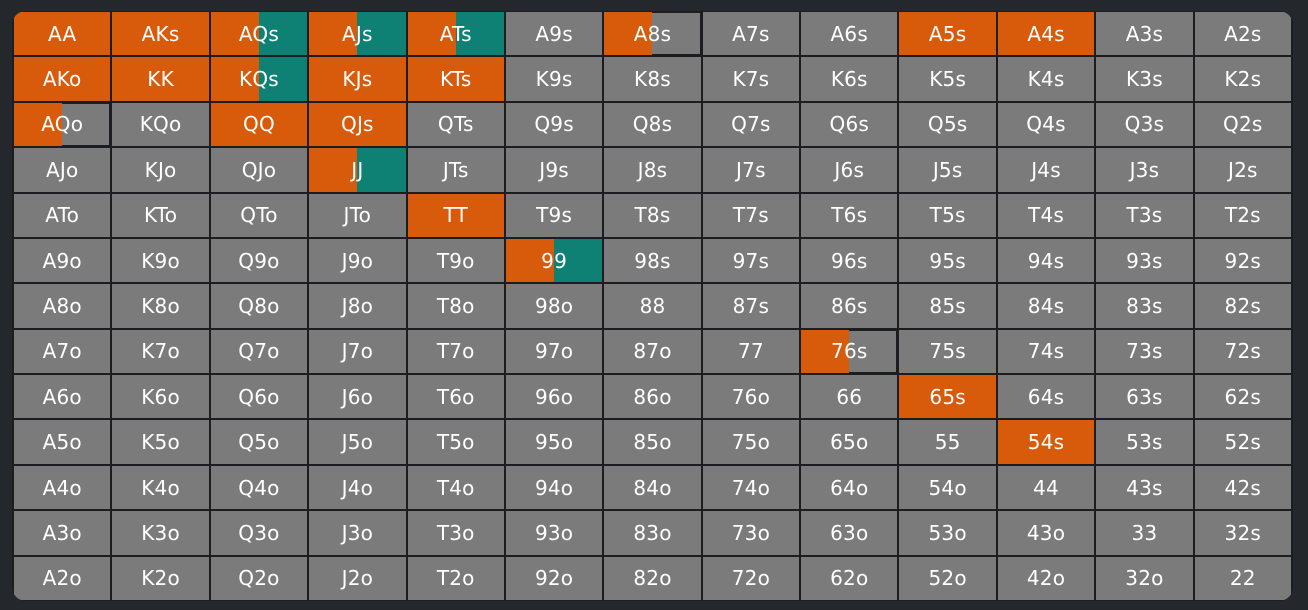  What do you see at coordinates (652, 533) in the screenshot?
I see `hand-cell-83o: 83o` at bounding box center [652, 533].